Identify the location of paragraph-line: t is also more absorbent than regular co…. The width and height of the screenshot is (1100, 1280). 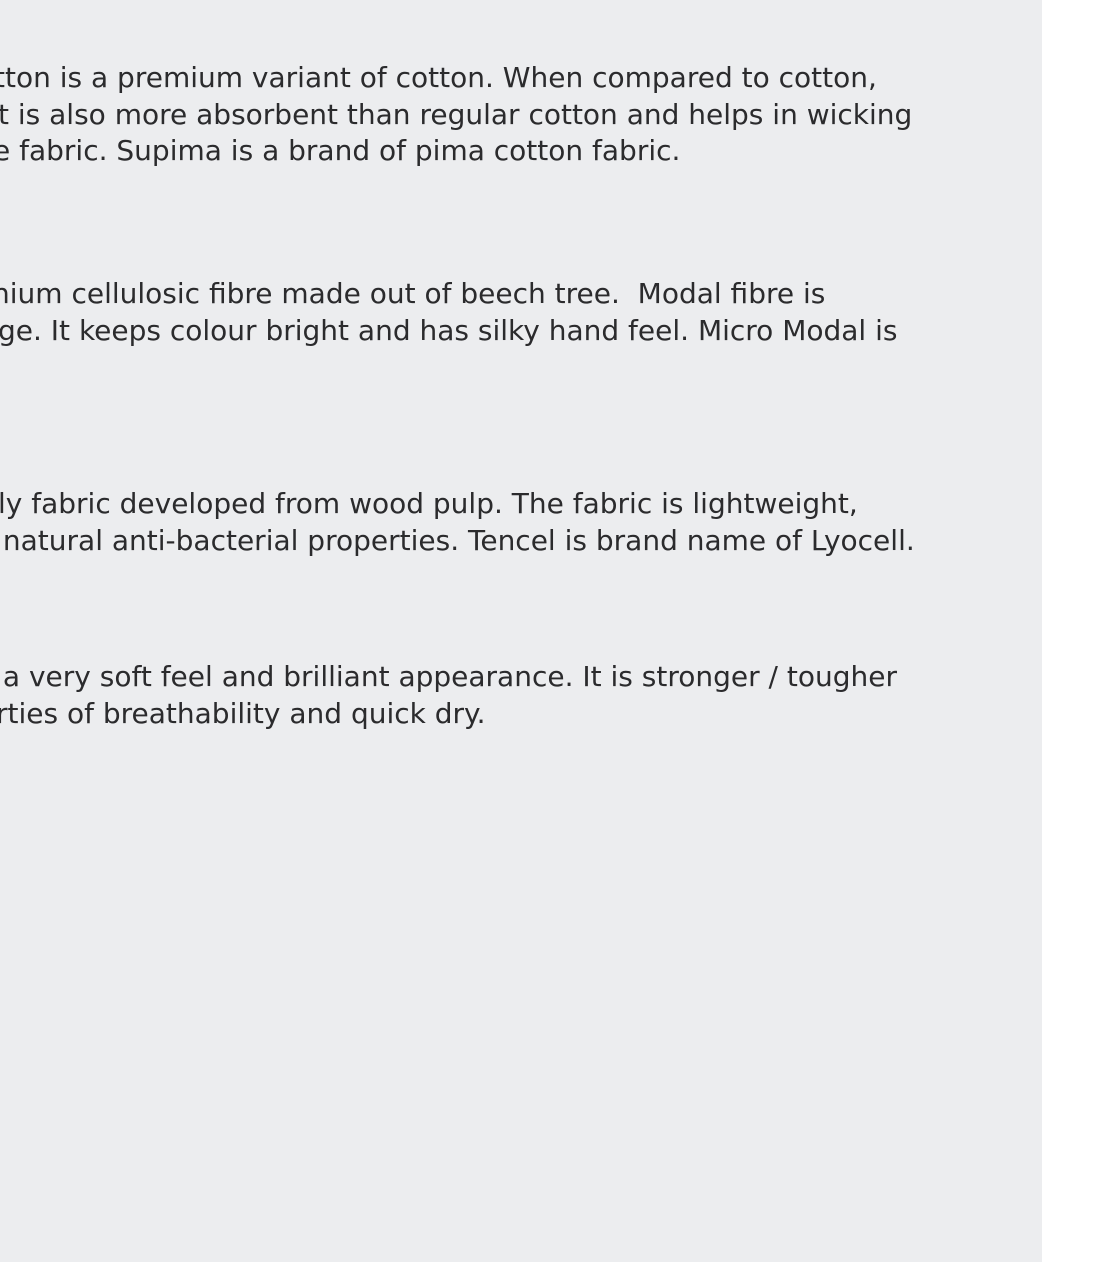
(456, 114).